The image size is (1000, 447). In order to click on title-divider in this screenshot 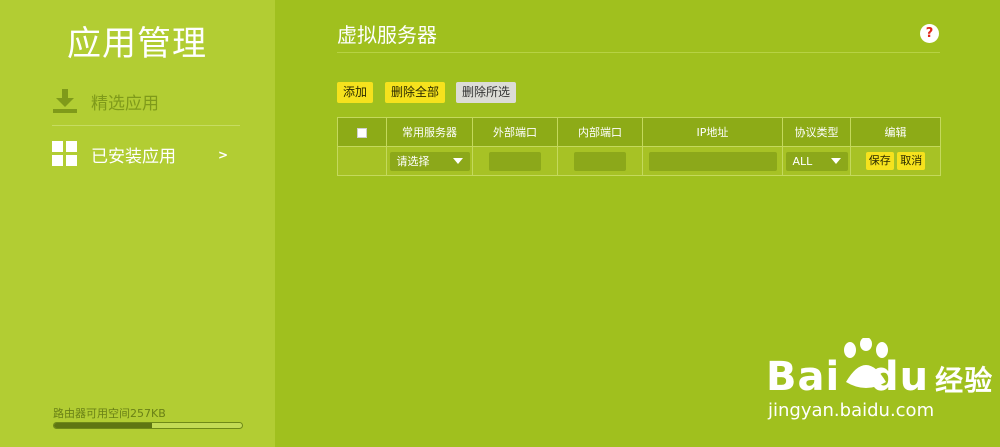, I will do `click(638, 52)`.